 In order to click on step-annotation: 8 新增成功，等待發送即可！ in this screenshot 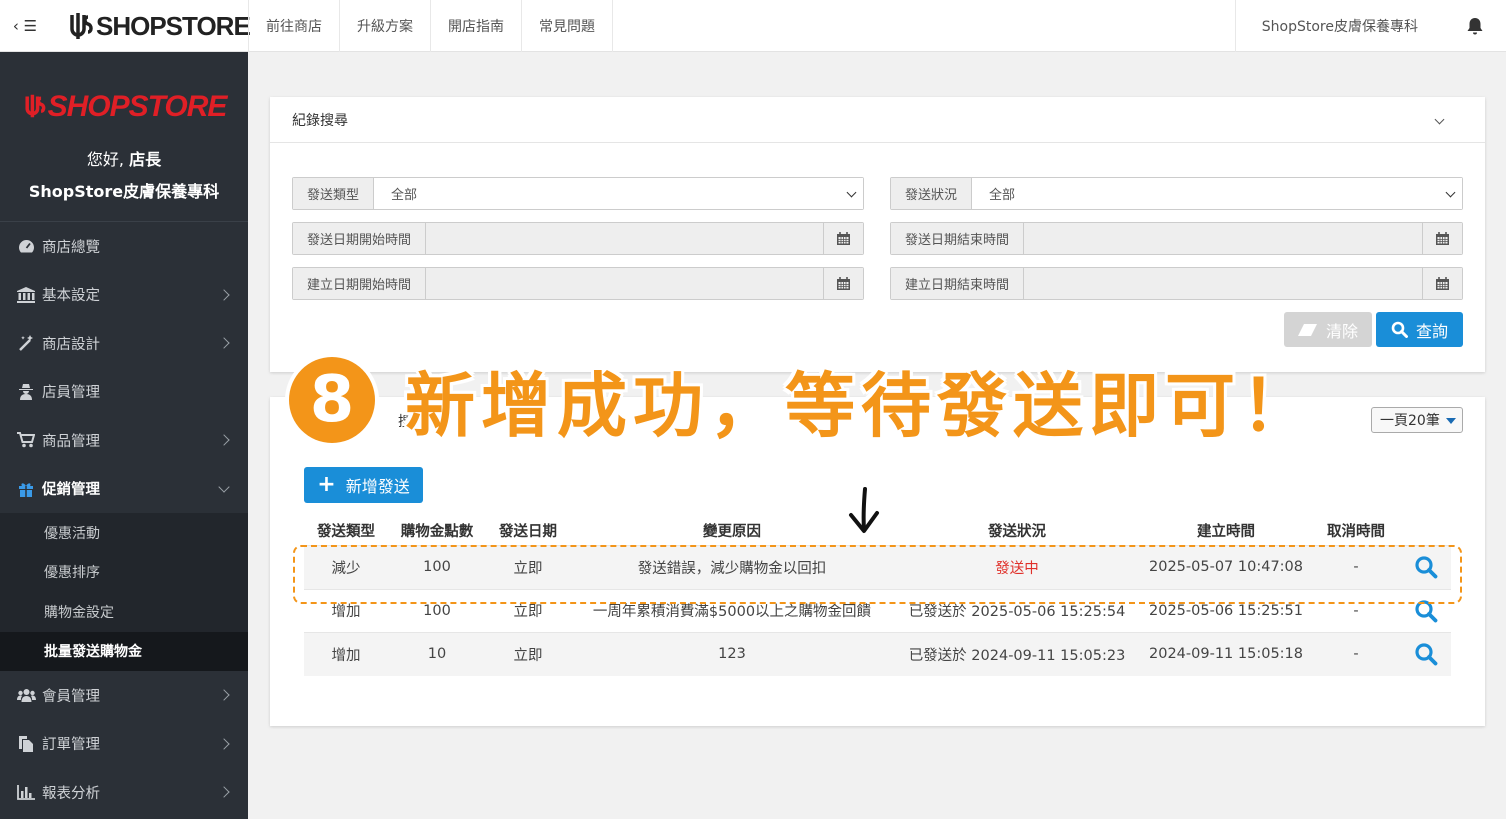, I will do `click(803, 401)`.